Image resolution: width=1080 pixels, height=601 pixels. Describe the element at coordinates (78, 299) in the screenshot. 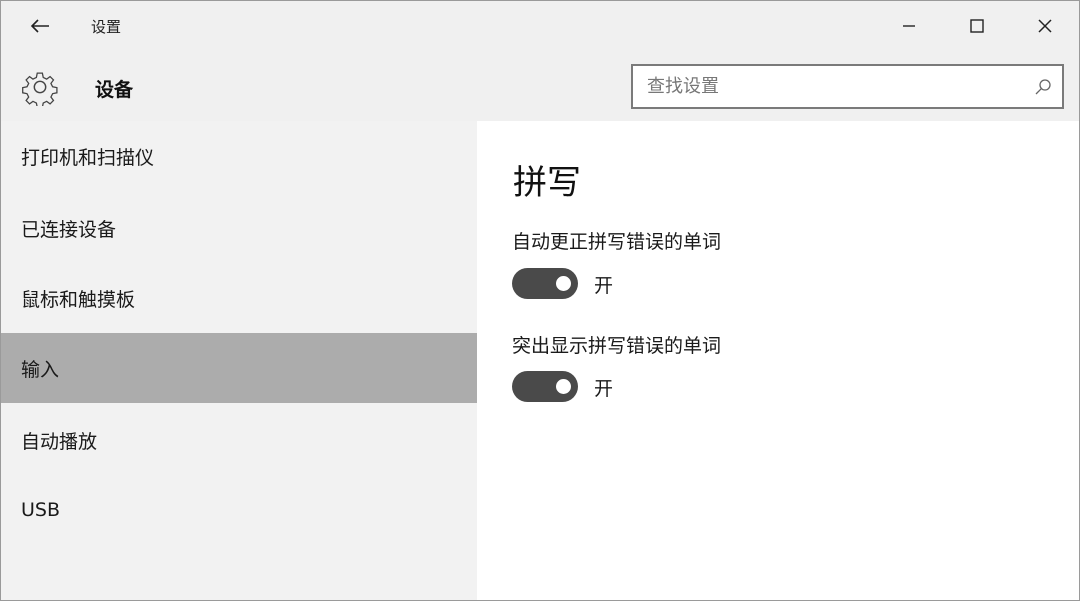

I see `sidebar-item-label: 鼠标和触摸板` at that location.